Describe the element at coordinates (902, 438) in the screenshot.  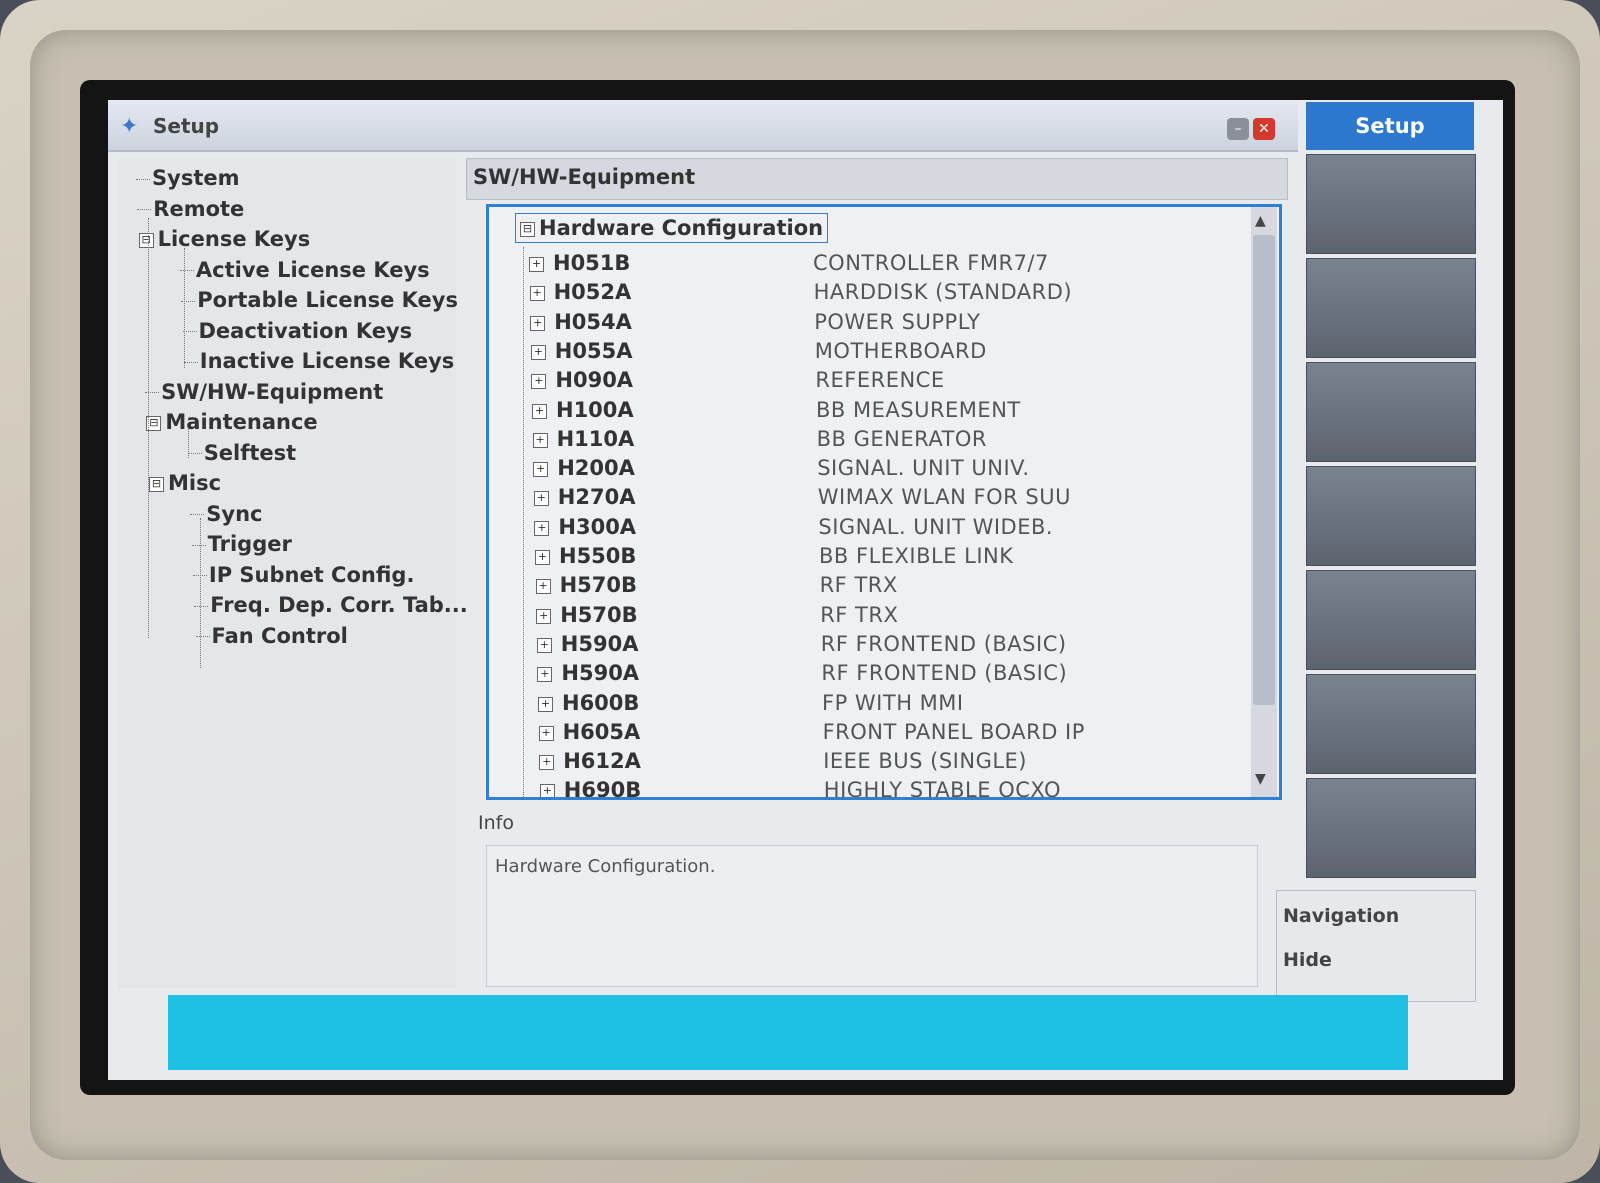
I see `hardware-description: BB GENERATOR` at that location.